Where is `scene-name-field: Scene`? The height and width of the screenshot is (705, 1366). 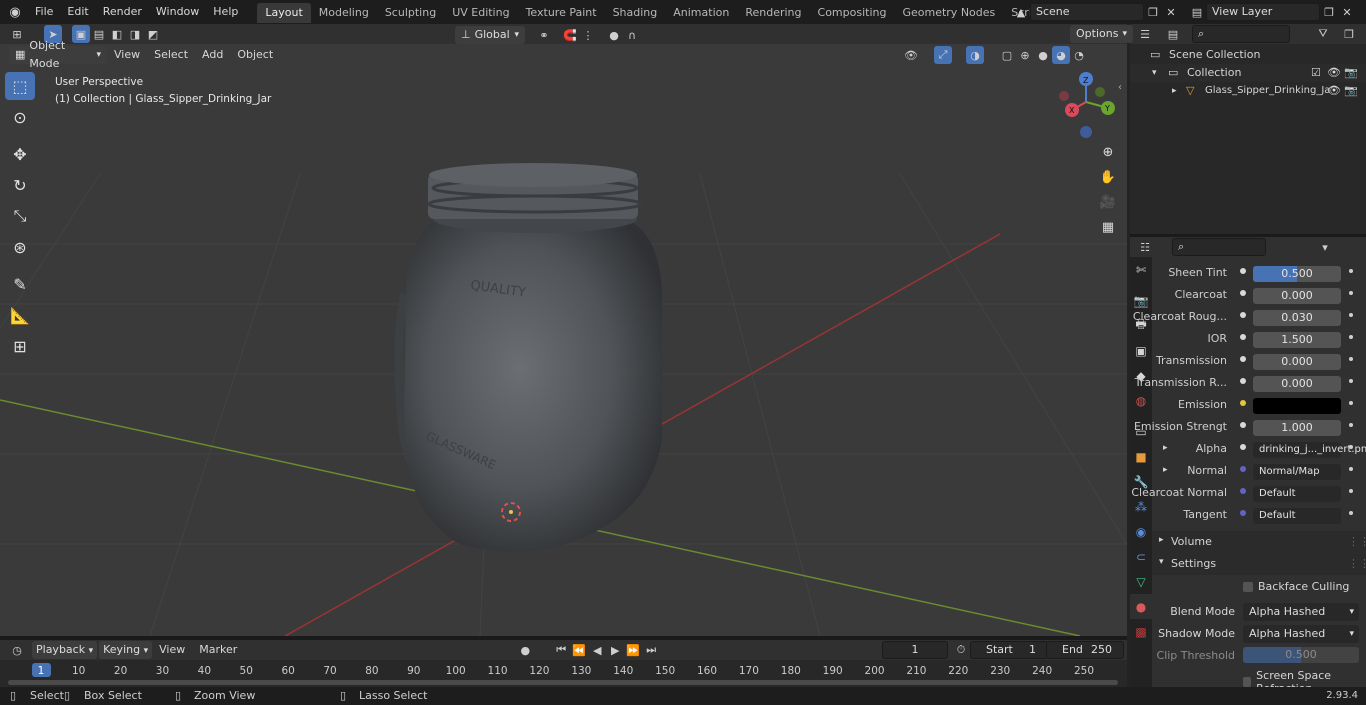 scene-name-field: Scene is located at coordinates (1087, 12).